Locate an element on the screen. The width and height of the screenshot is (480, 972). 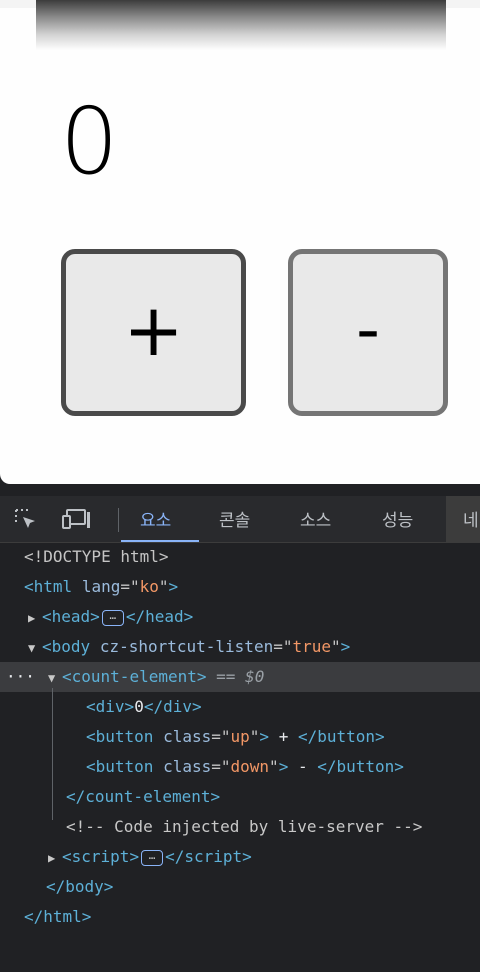
tree-button-up: <button class="up"> + </button> is located at coordinates (235, 737).